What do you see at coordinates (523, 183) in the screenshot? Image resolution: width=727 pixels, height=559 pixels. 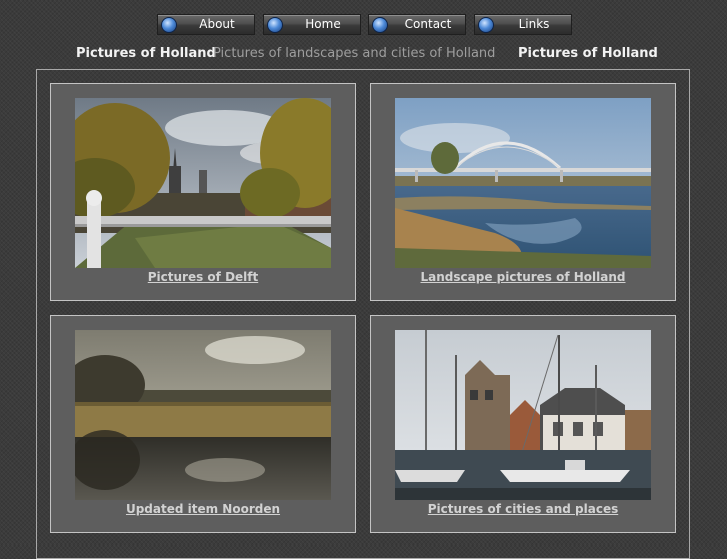 I see `river-bridge-photo` at bounding box center [523, 183].